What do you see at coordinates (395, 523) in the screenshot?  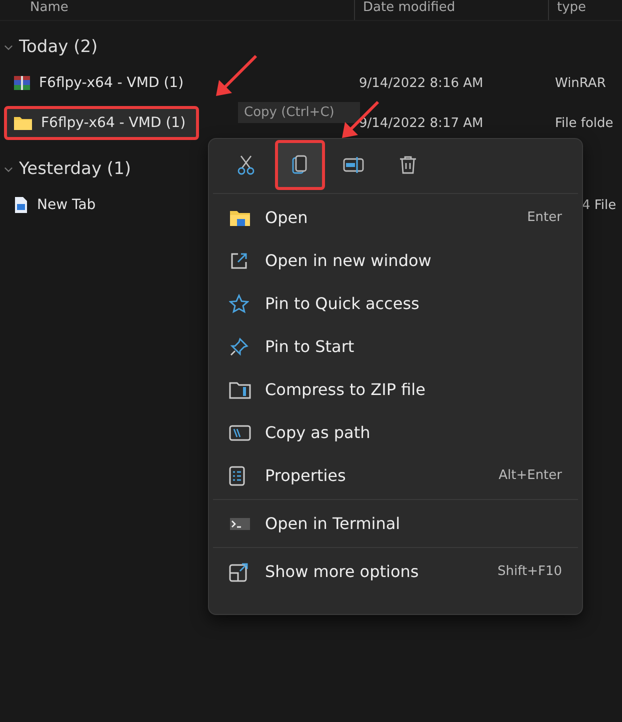 I see `menu-item: Open in Terminal` at bounding box center [395, 523].